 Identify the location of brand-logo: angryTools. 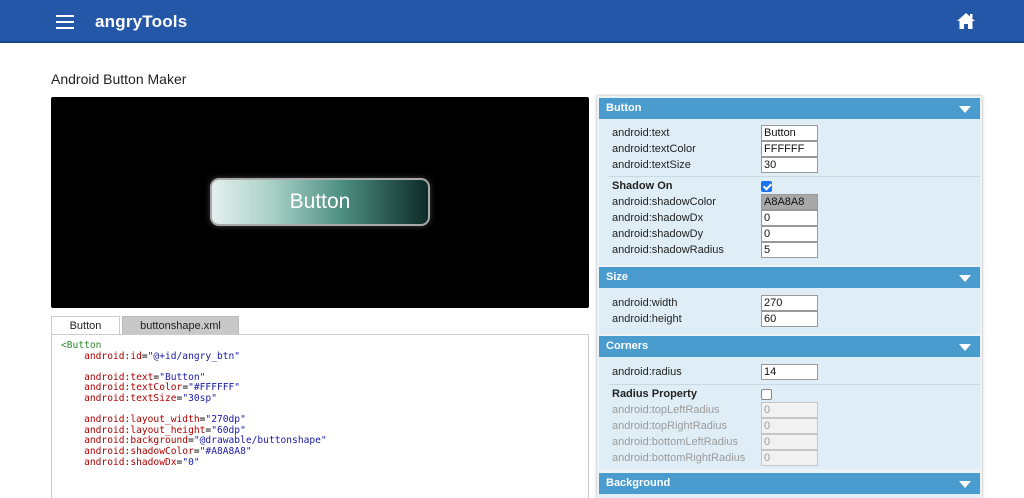
(141, 22).